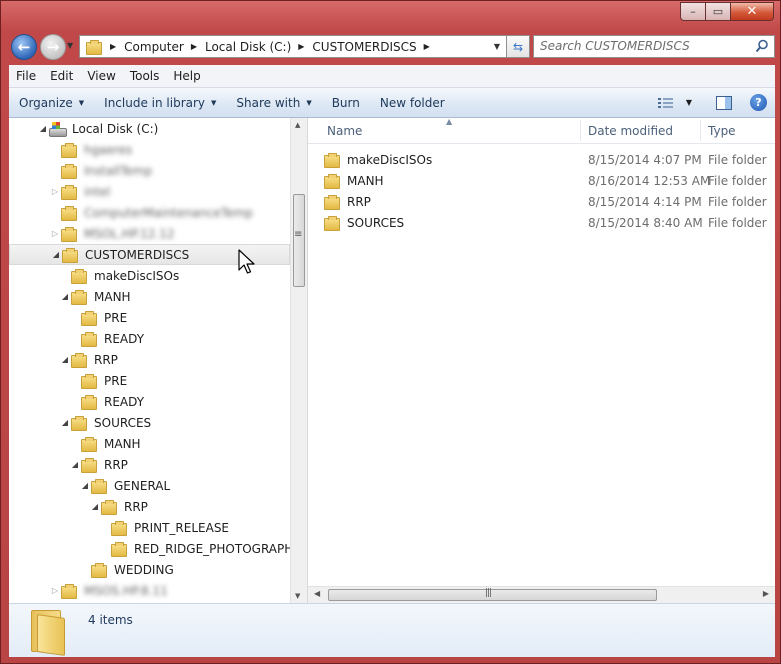 The width and height of the screenshot is (781, 664). Describe the element at coordinates (98, 380) in the screenshot. I see `tree-item-rrp-pre: PRE` at that location.